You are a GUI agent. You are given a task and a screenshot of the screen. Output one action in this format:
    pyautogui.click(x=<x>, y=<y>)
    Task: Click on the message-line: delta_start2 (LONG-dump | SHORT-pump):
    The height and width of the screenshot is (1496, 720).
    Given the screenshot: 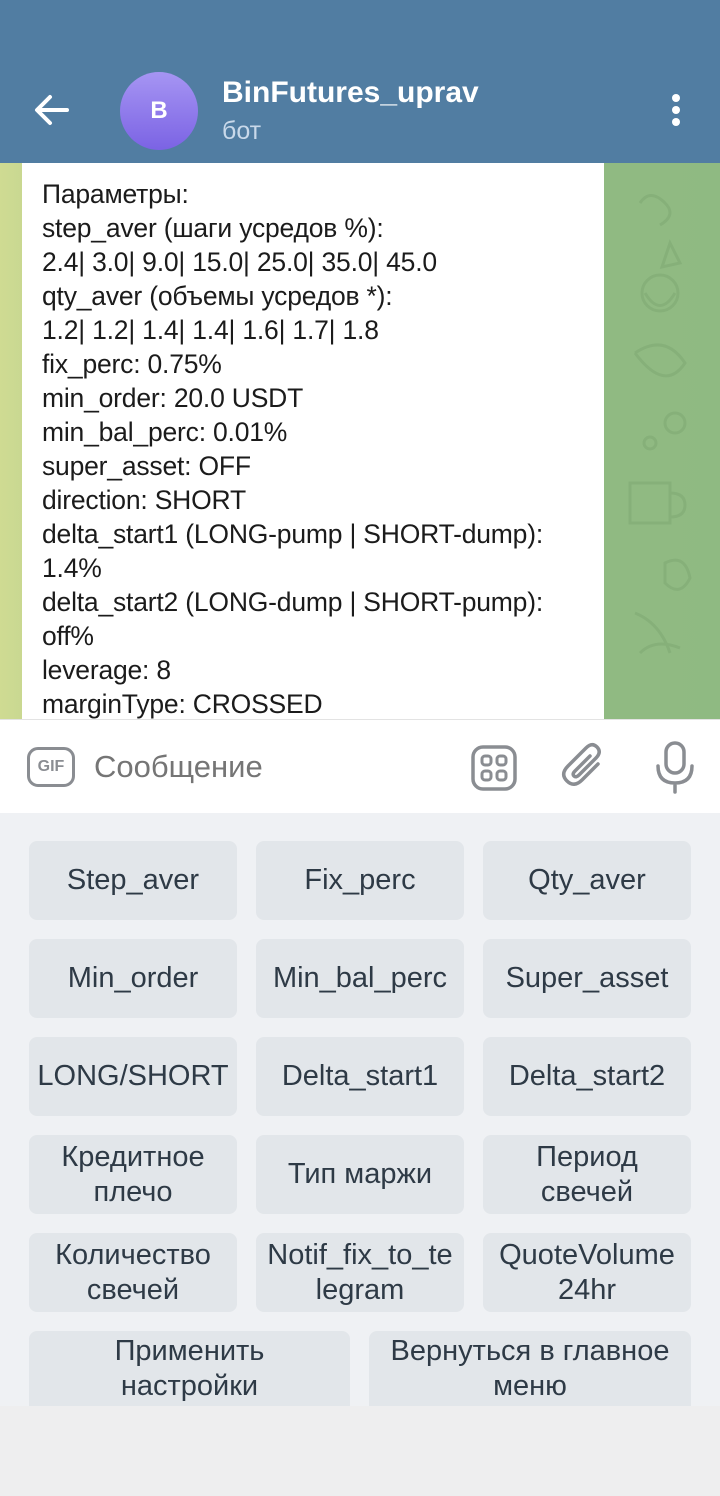 What is the action you would take?
    pyautogui.click(x=292, y=602)
    